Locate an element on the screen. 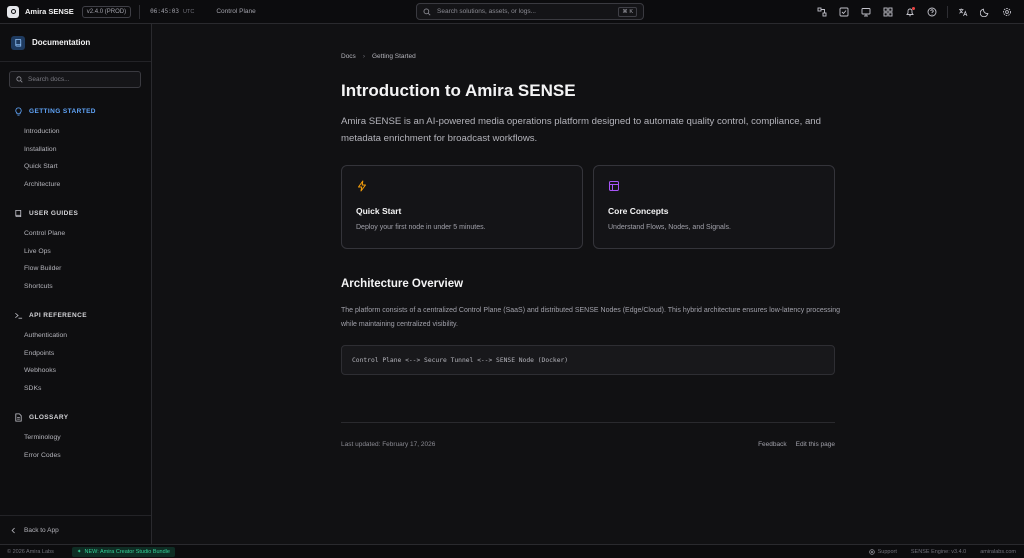 This screenshot has width=1024, height=558. section-header-api-reference: API REFERENCE is located at coordinates (76, 315).